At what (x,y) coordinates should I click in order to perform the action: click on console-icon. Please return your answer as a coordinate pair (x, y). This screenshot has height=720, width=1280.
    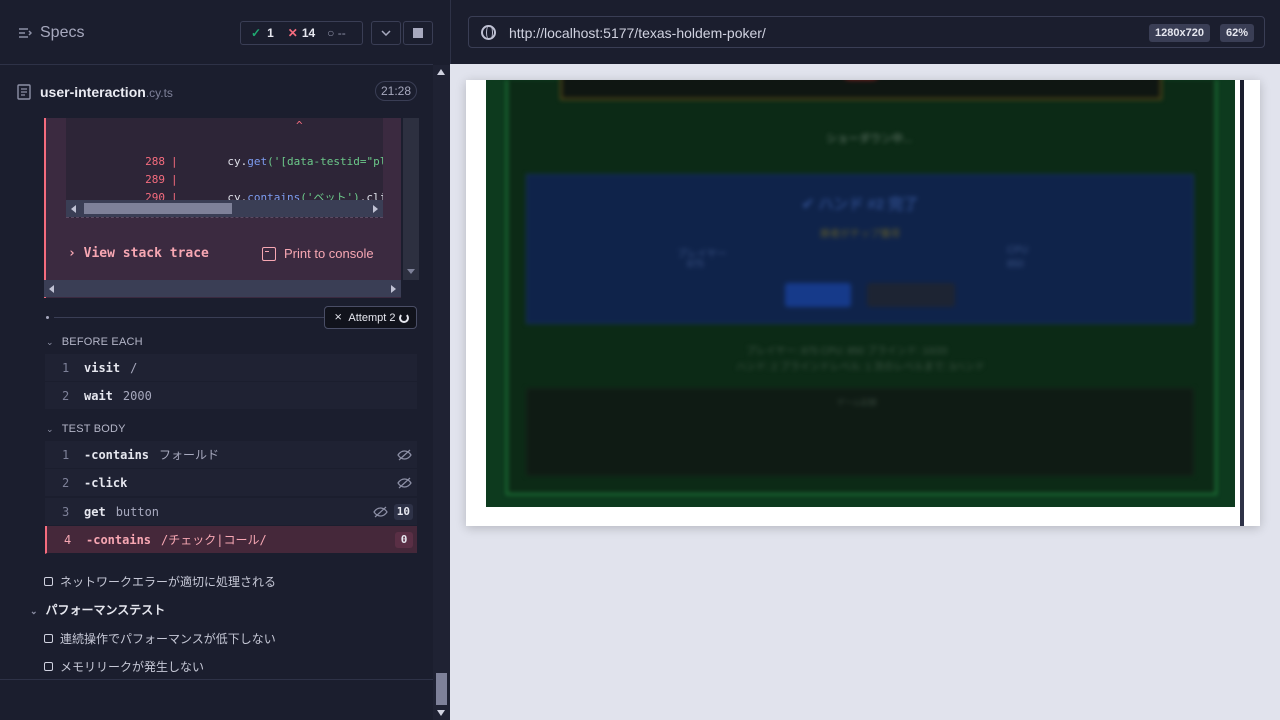
    Looking at the image, I should click on (269, 253).